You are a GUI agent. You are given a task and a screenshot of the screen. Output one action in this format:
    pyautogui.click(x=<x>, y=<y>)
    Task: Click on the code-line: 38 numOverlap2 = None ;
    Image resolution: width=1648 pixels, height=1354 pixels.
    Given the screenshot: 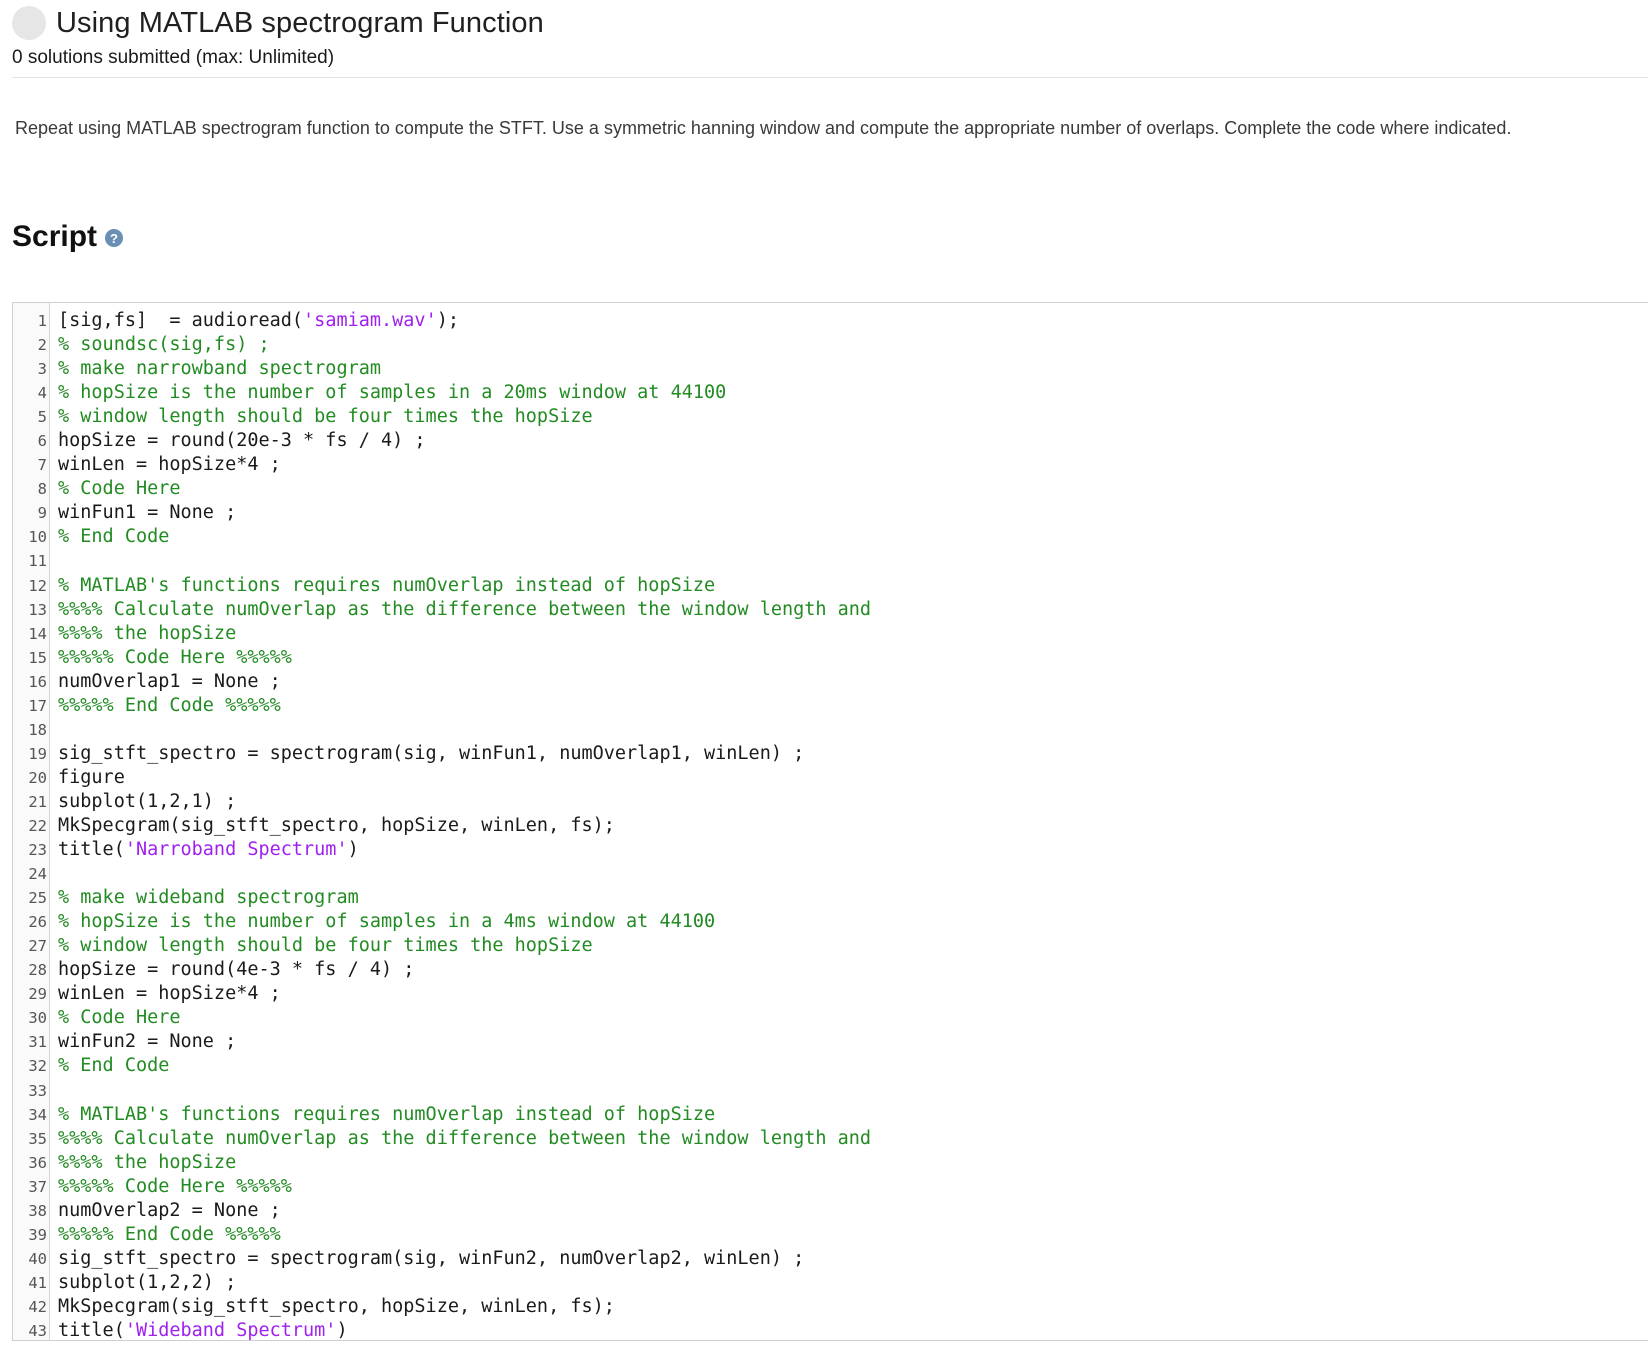 What is the action you would take?
    pyautogui.click(x=830, y=1211)
    